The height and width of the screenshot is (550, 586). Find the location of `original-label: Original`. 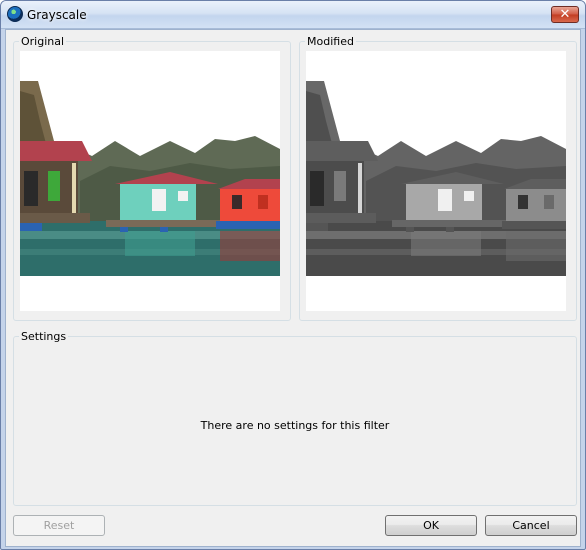

original-label: Original is located at coordinates (43, 41).